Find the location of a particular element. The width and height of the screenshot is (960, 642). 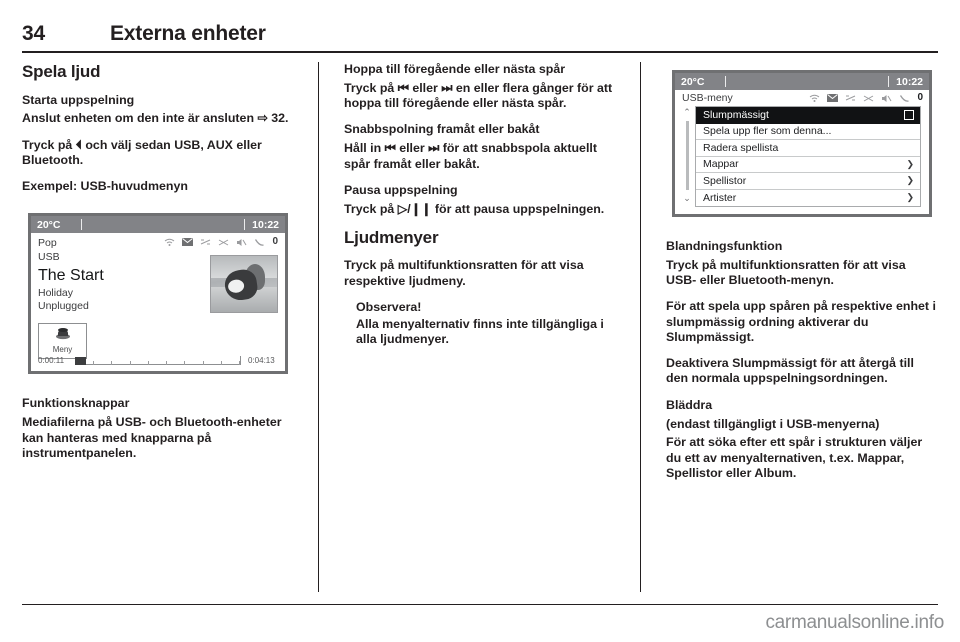

subheading-hoppa-till-spar: Hoppa till föregående eller nästa spår is located at coordinates (455, 69).